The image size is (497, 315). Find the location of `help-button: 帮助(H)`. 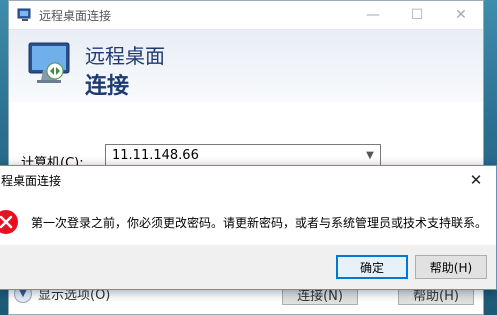

help-button: 帮助(H) is located at coordinates (451, 267).